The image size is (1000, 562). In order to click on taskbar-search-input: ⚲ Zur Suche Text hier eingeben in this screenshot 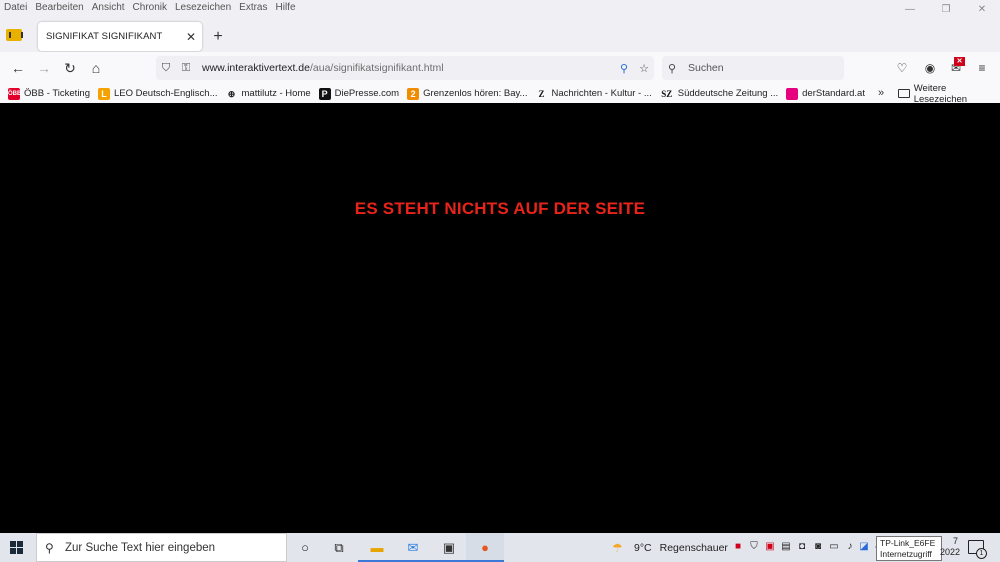, I will do `click(161, 547)`.